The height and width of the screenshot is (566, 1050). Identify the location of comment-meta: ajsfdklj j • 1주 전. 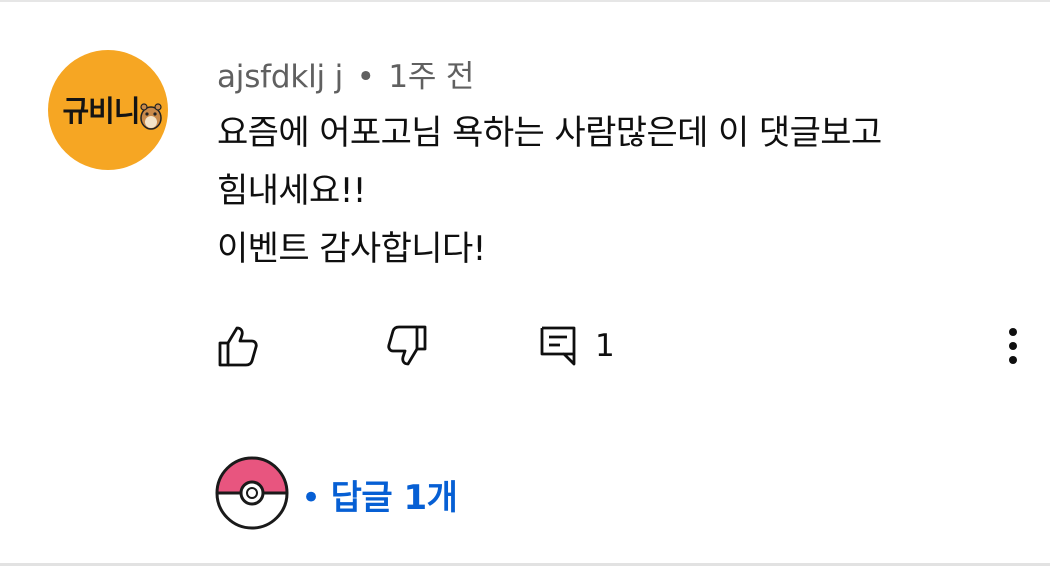
(345, 73).